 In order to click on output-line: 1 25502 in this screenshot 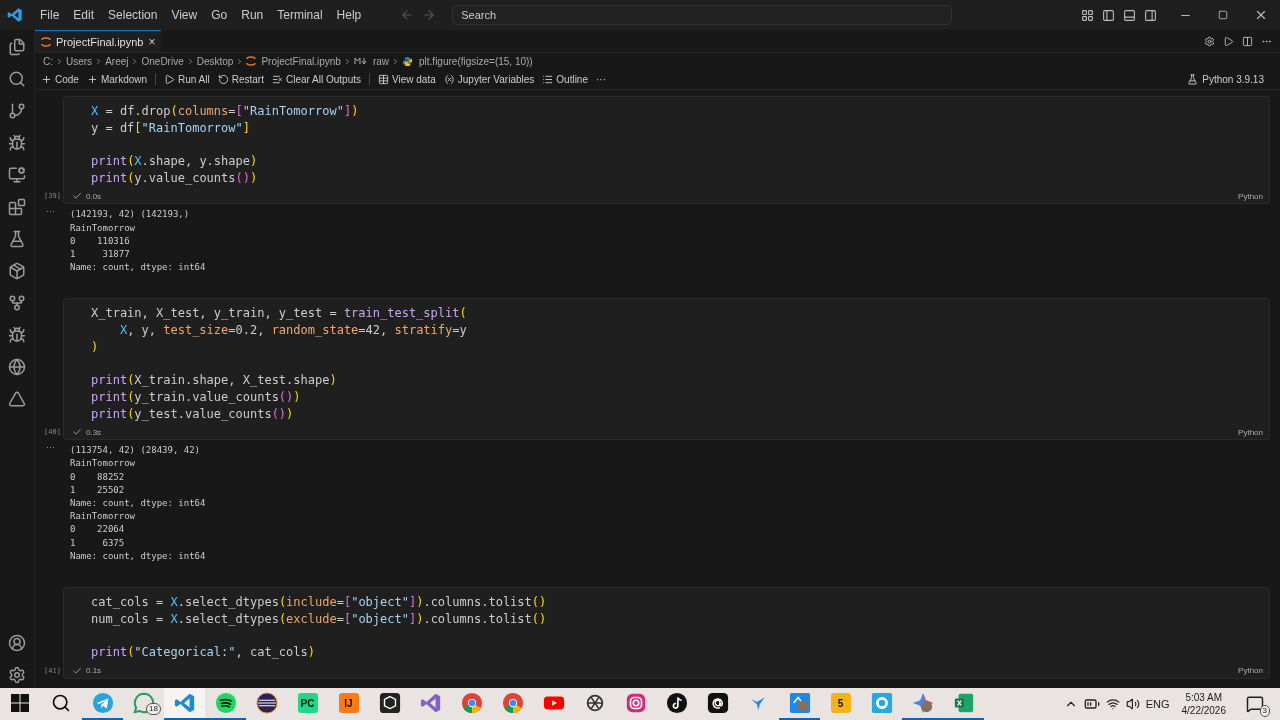, I will do `click(98, 490)`.